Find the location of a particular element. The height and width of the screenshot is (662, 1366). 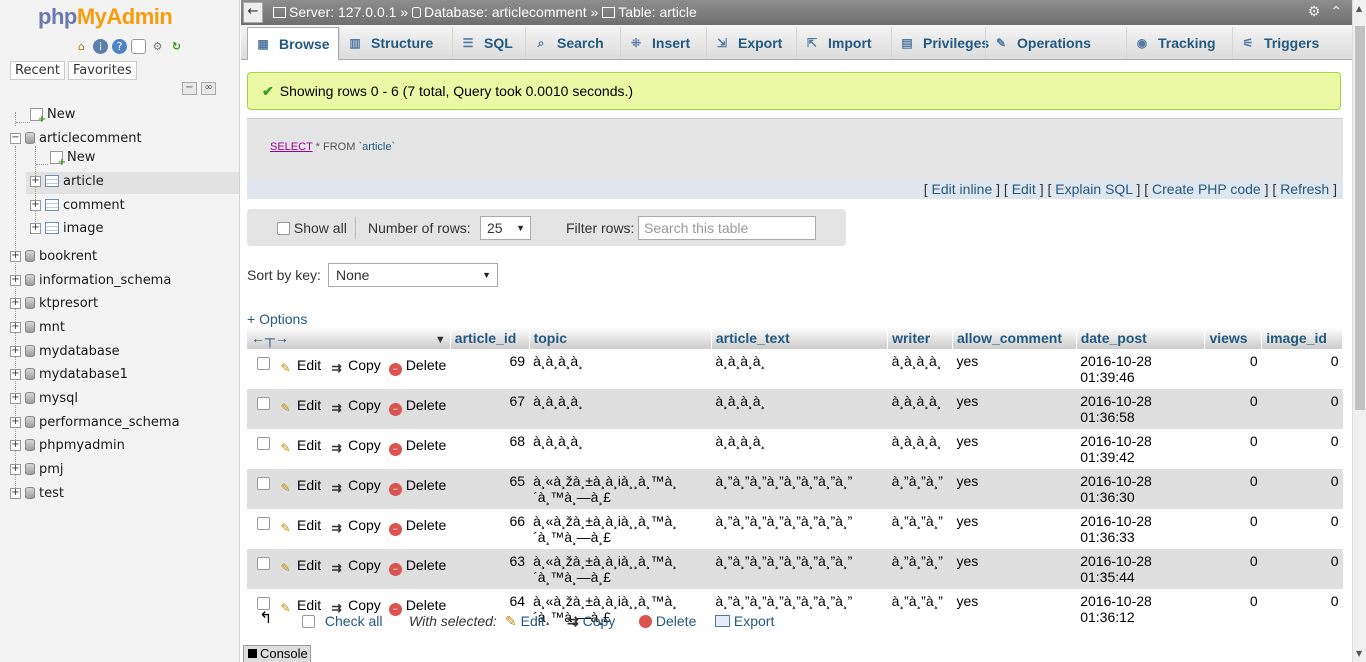

cell-date_post: 2016-10-28 01:36:30 is located at coordinates (1140, 489).